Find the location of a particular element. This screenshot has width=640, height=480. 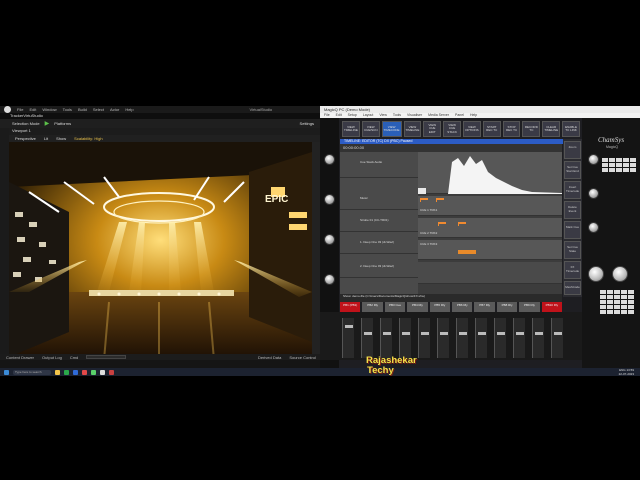

playback-button-10: PB10 Rly is located at coordinates (552, 307).